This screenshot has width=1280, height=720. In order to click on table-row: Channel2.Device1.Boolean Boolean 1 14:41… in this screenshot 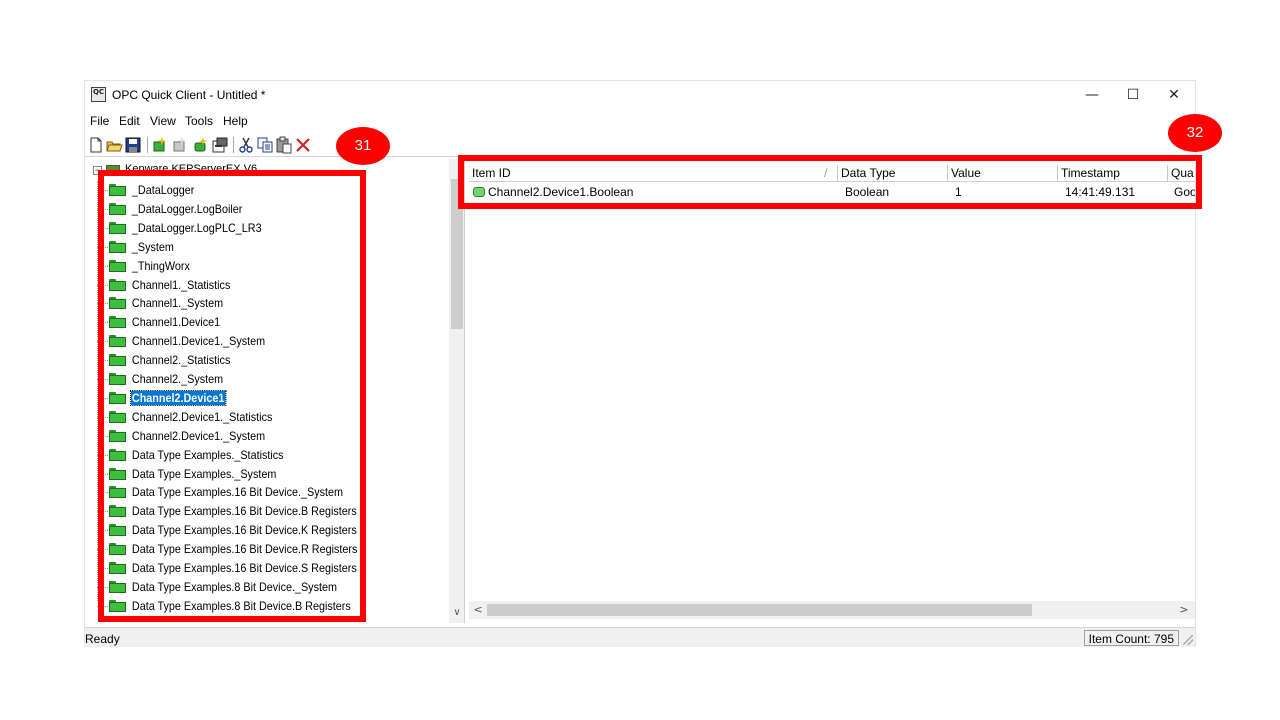, I will do `click(832, 192)`.